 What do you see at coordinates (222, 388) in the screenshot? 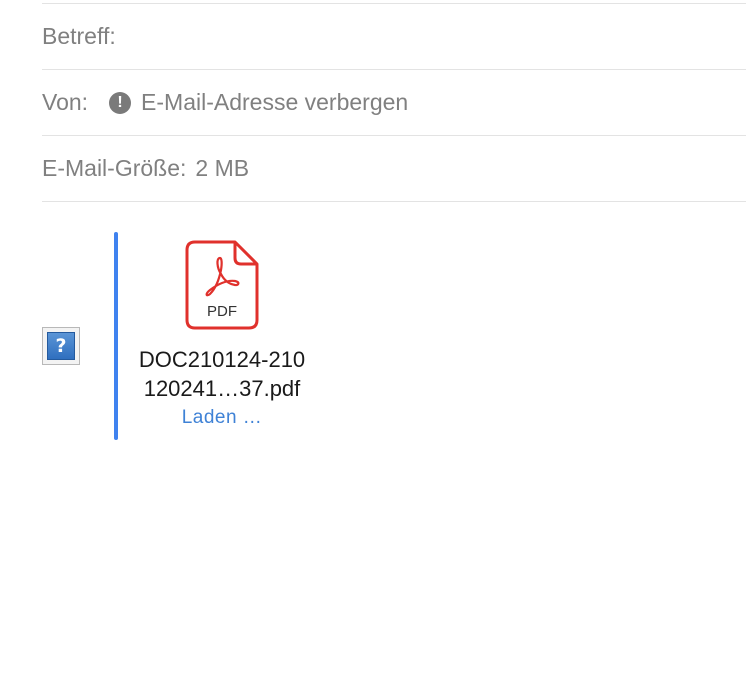
I see `attachment-filename-line-2: 120241…37.pdf` at bounding box center [222, 388].